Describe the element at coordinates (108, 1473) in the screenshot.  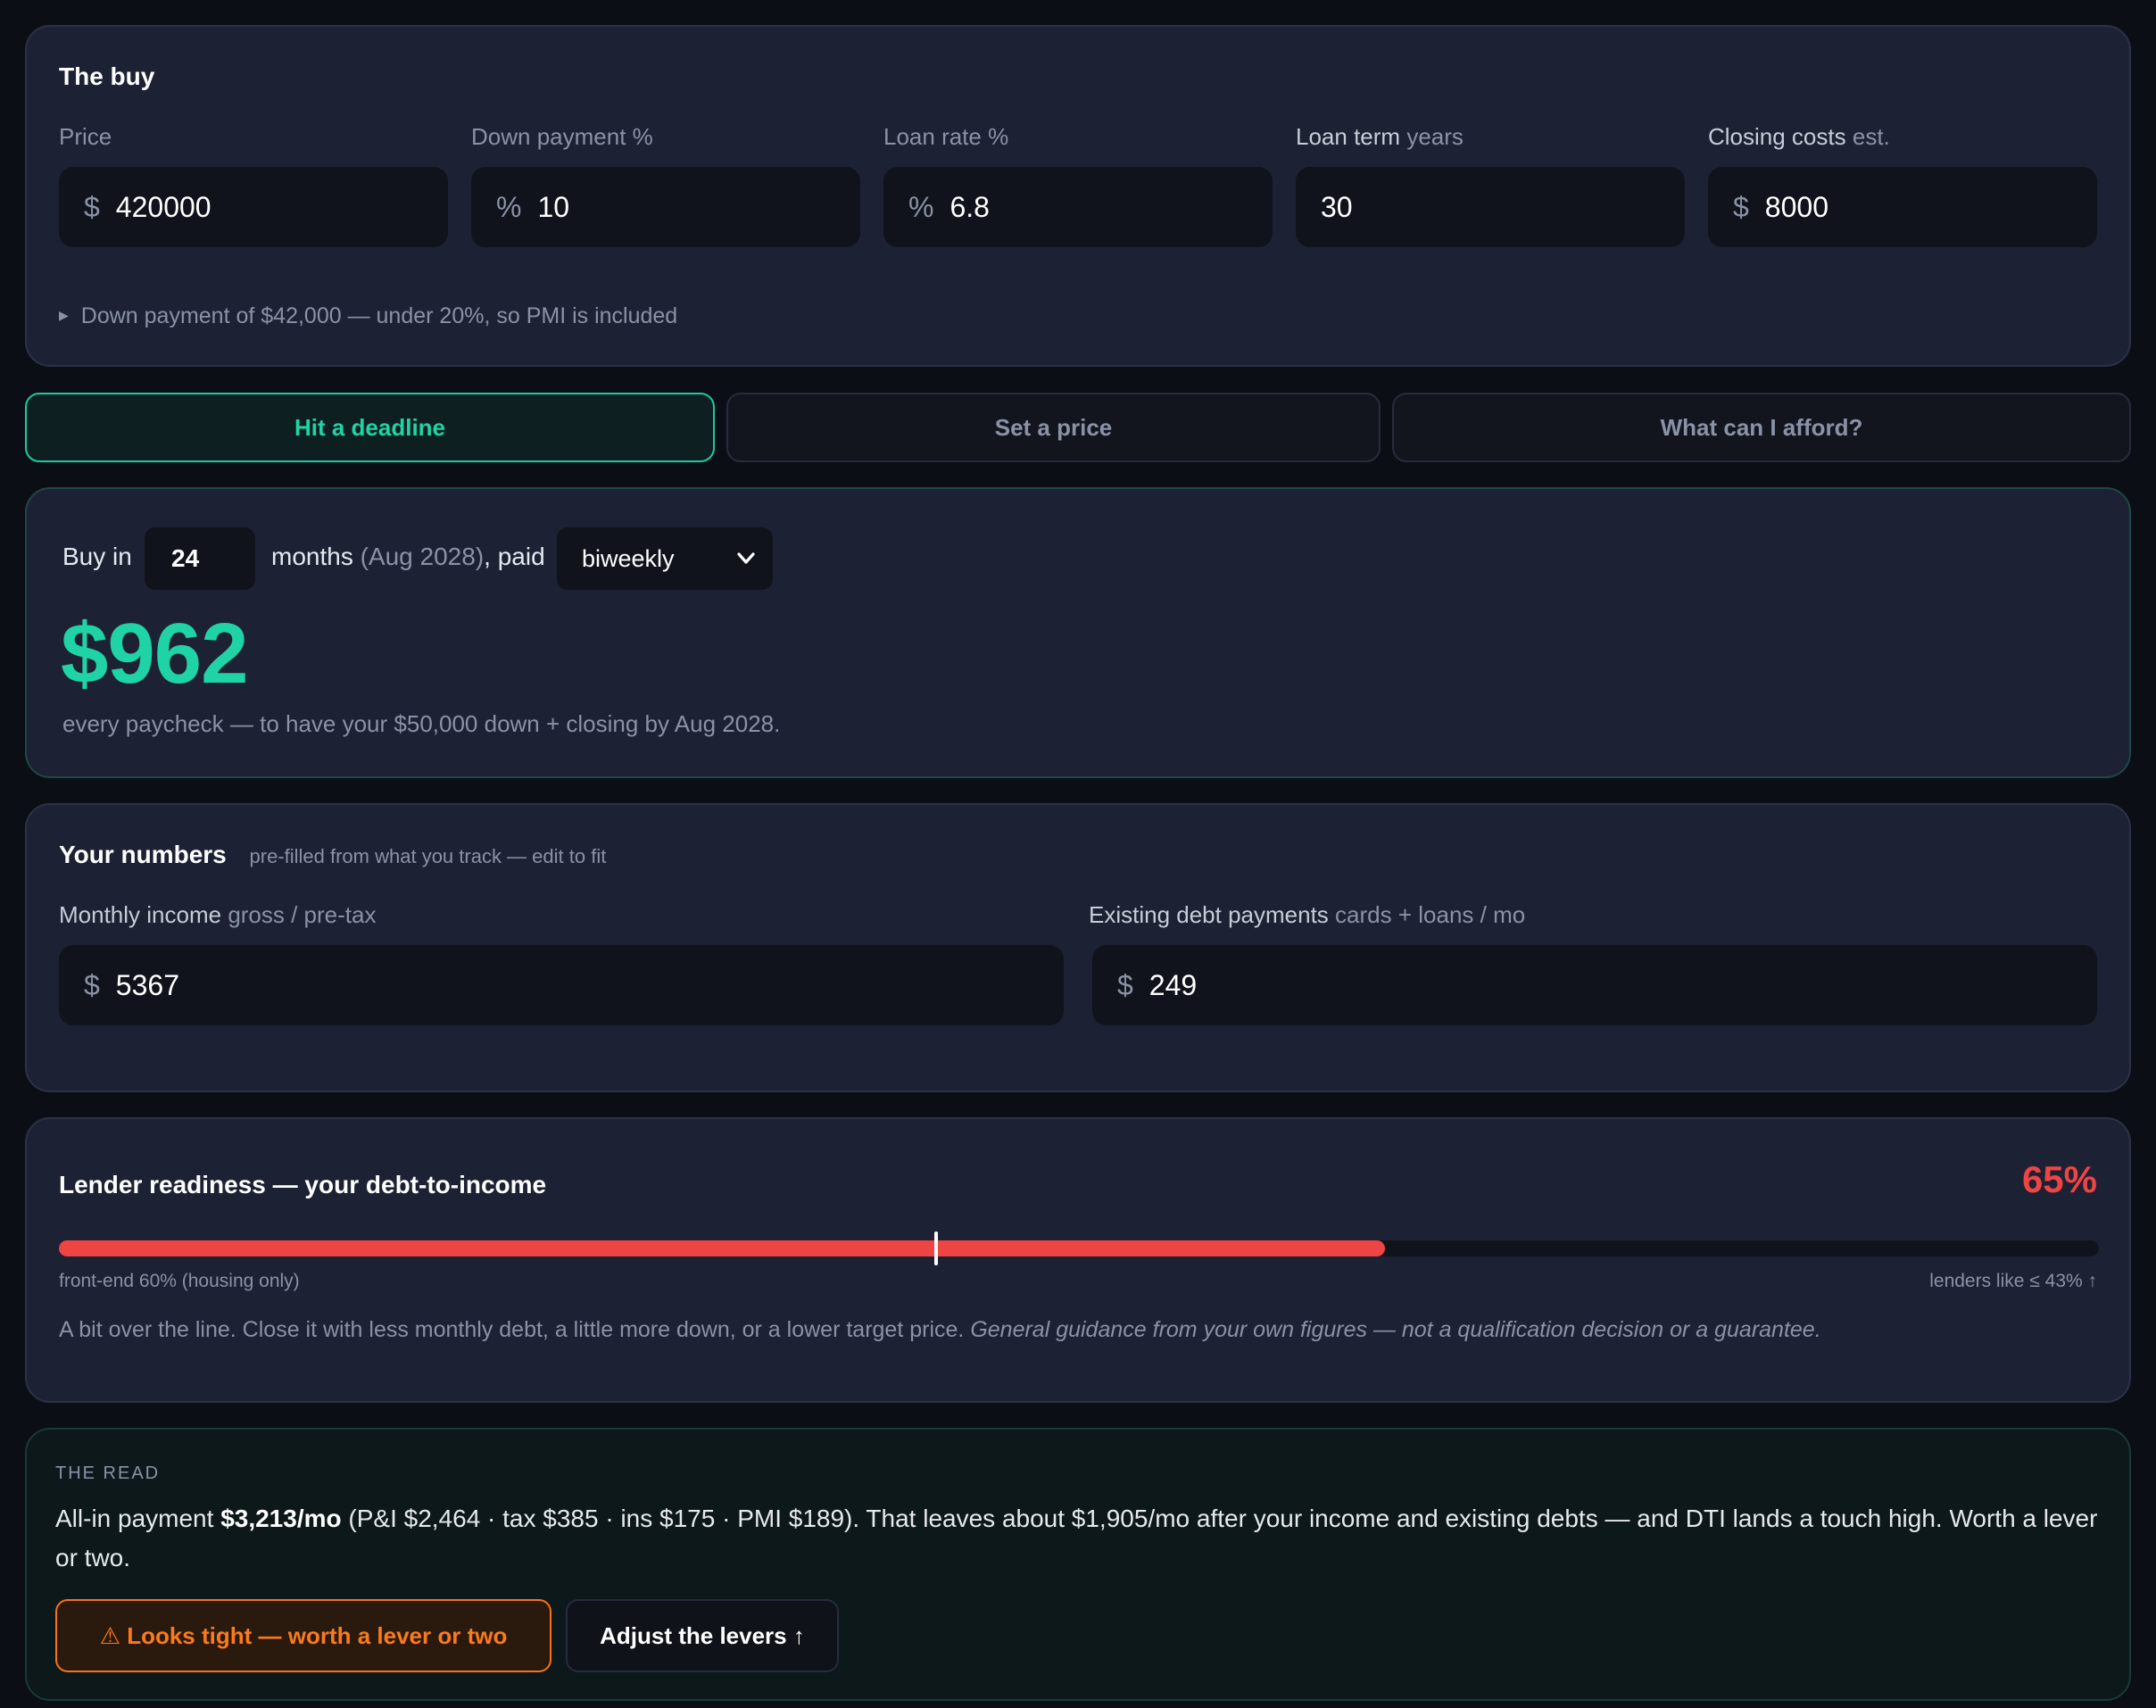
I see `the-read-eyebrow: THE READ` at that location.